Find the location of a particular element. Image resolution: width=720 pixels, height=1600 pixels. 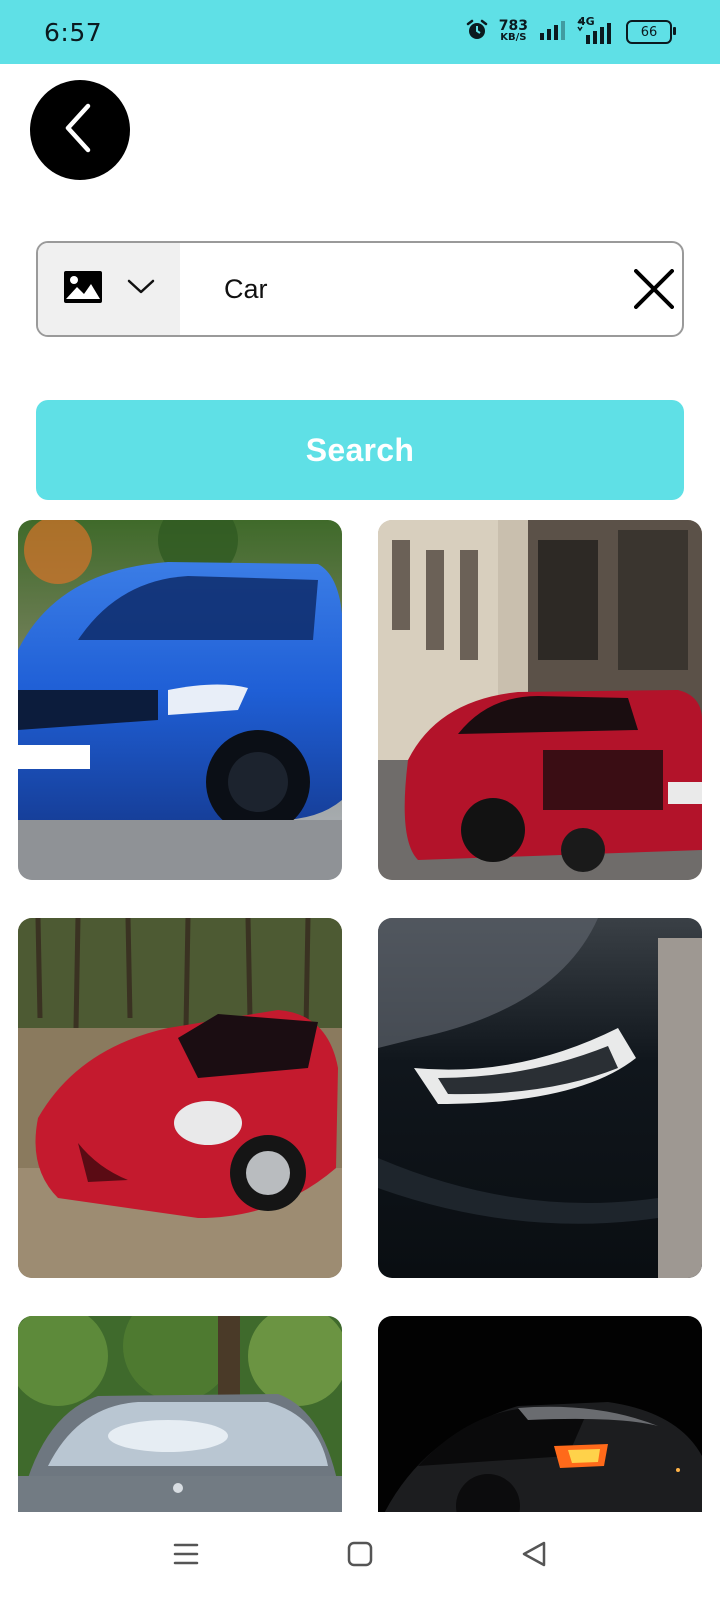

network-speed-value: 783 is located at coordinates (513, 26).